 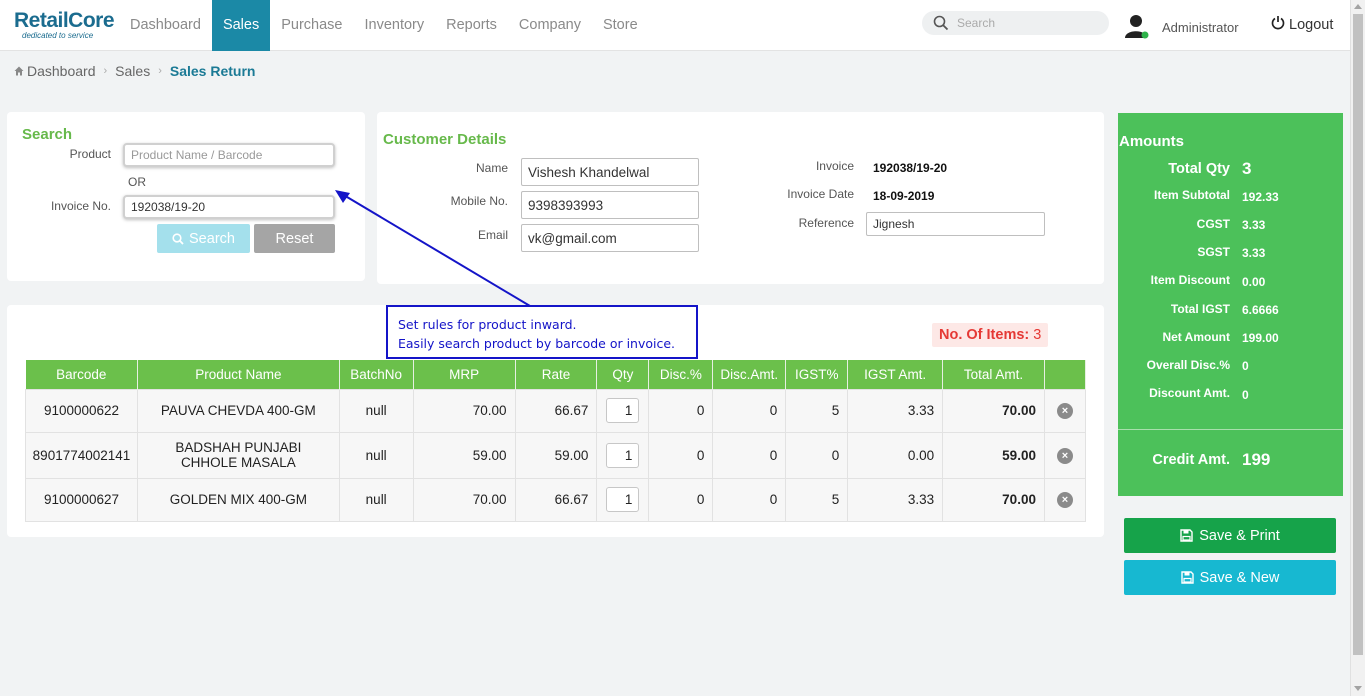 What do you see at coordinates (81, 374) in the screenshot?
I see `col-barcode: Barcode` at bounding box center [81, 374].